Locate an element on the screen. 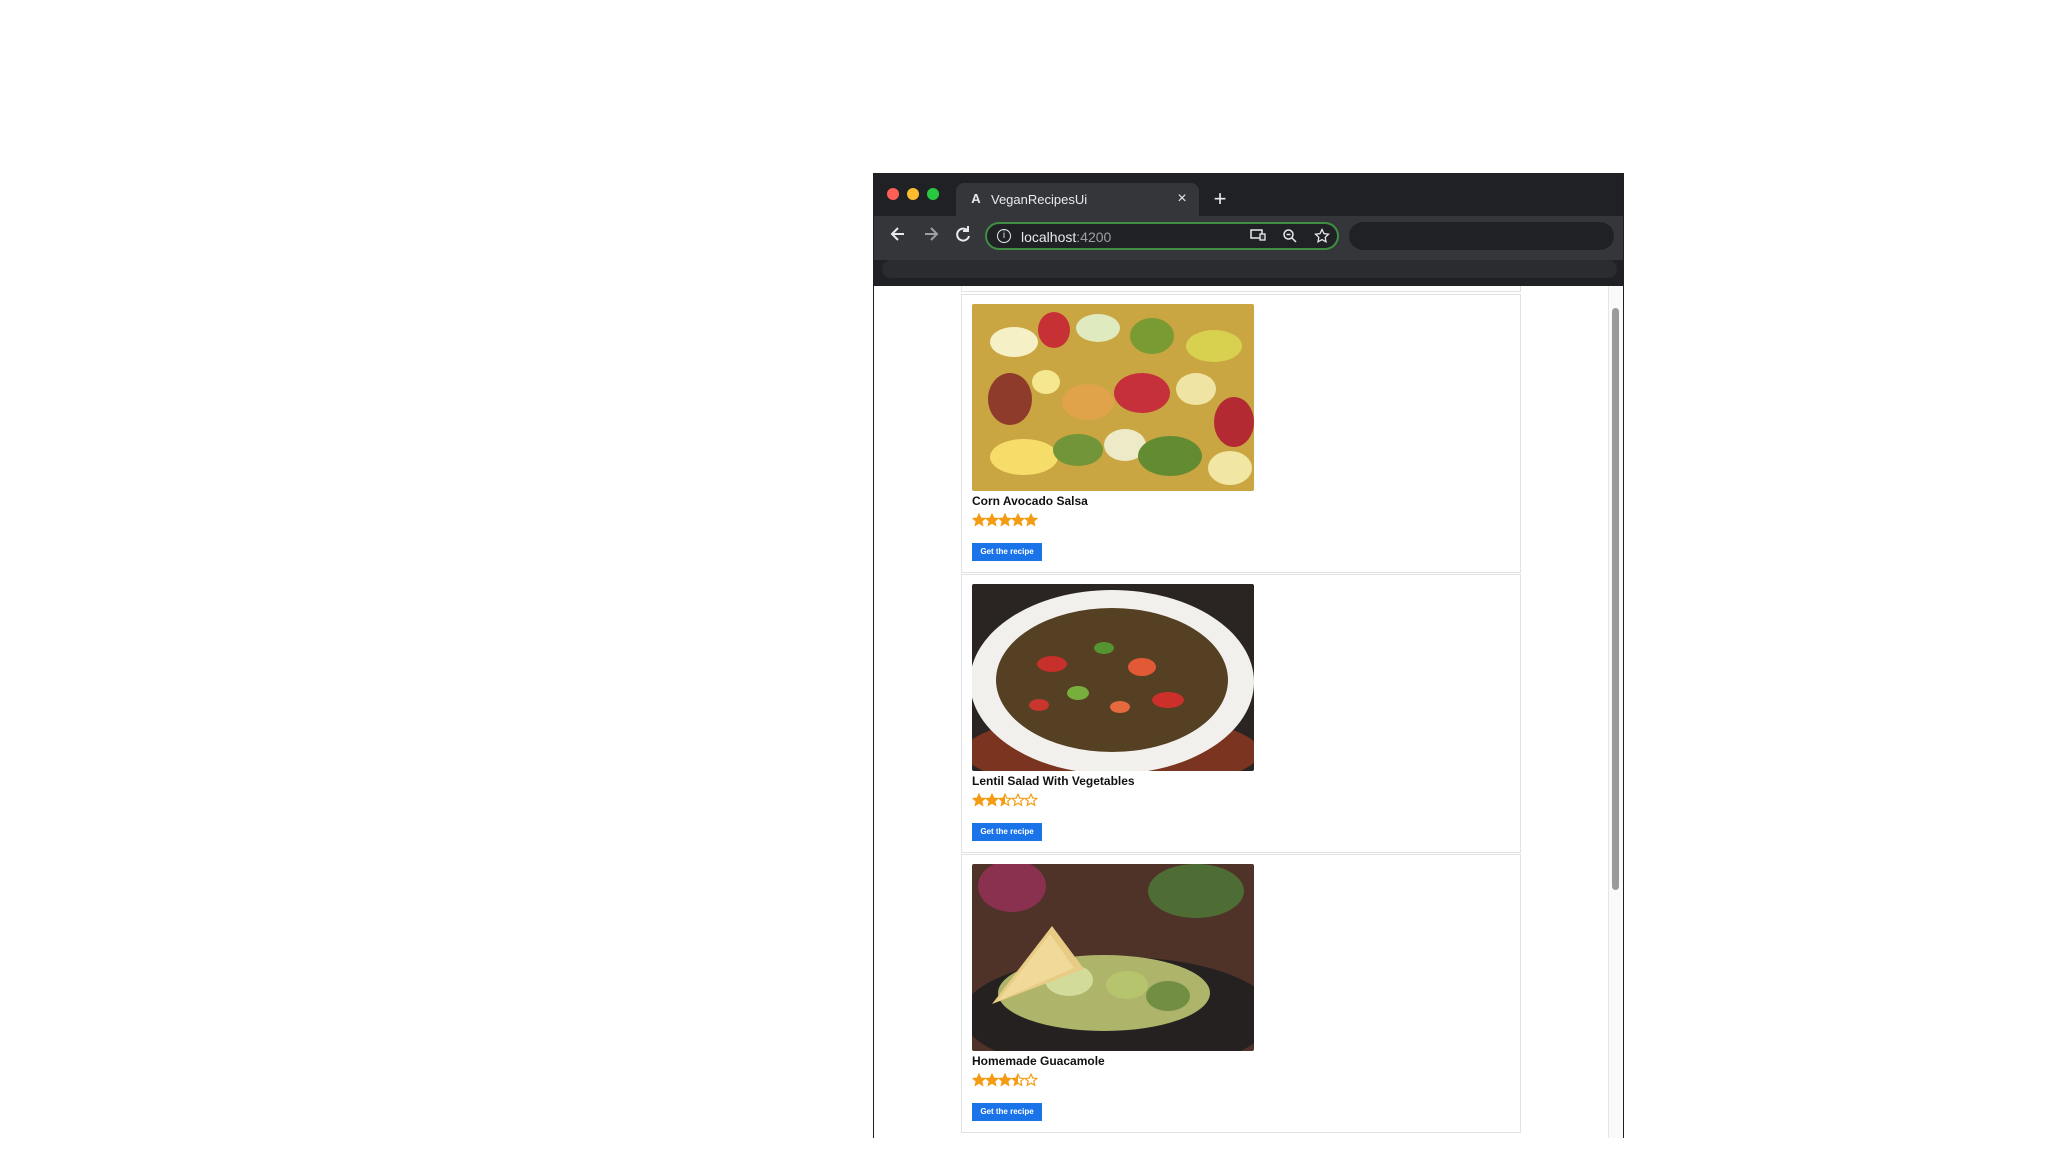  previous-recipe-card-edge is located at coordinates (1241, 289).